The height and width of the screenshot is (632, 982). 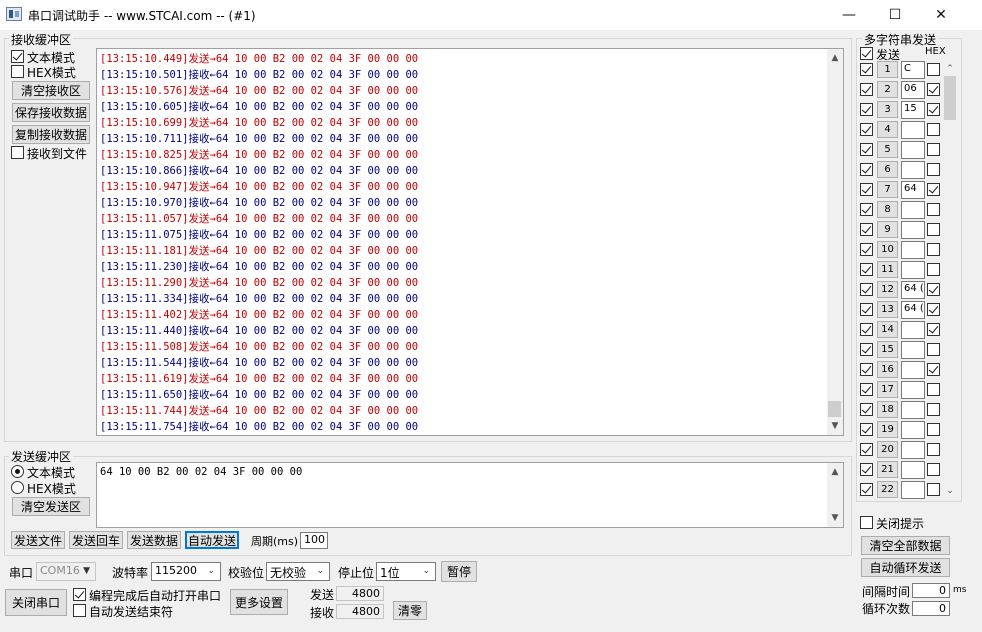 What do you see at coordinates (835, 426) in the screenshot?
I see `scroll-down-arrow-icon: ▼` at bounding box center [835, 426].